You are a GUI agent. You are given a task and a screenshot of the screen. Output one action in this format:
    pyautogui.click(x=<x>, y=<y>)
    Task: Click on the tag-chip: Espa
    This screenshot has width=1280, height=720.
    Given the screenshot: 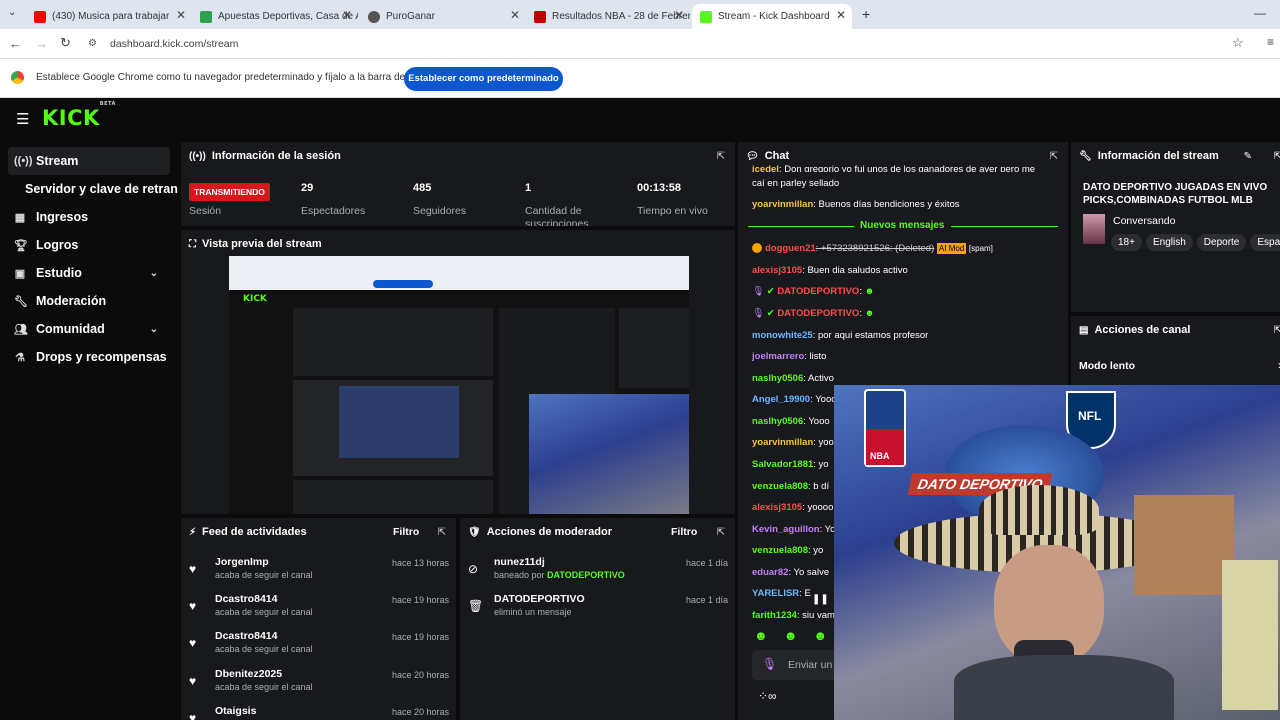 What is the action you would take?
    pyautogui.click(x=1265, y=242)
    